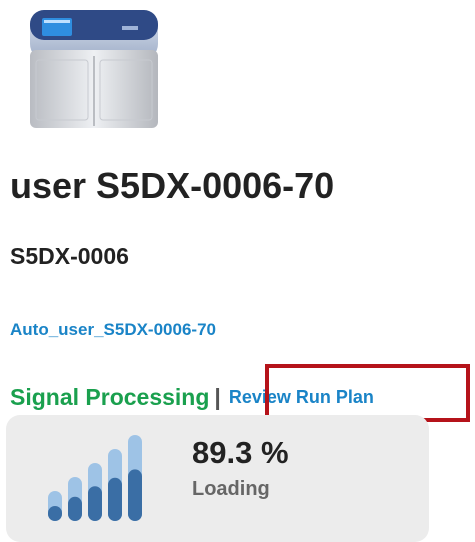  What do you see at coordinates (240, 452) in the screenshot?
I see `progress-percent: 89.3 %` at bounding box center [240, 452].